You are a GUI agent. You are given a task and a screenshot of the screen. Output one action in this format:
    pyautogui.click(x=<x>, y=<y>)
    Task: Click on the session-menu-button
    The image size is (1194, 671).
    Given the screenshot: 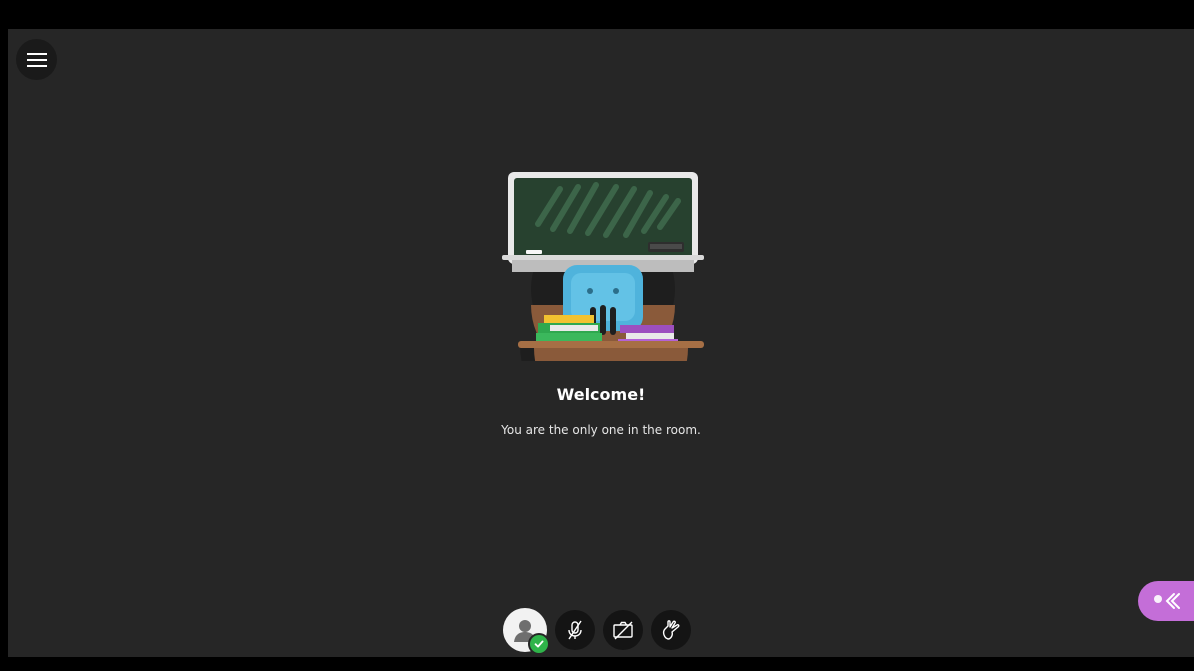 What is the action you would take?
    pyautogui.click(x=36, y=59)
    